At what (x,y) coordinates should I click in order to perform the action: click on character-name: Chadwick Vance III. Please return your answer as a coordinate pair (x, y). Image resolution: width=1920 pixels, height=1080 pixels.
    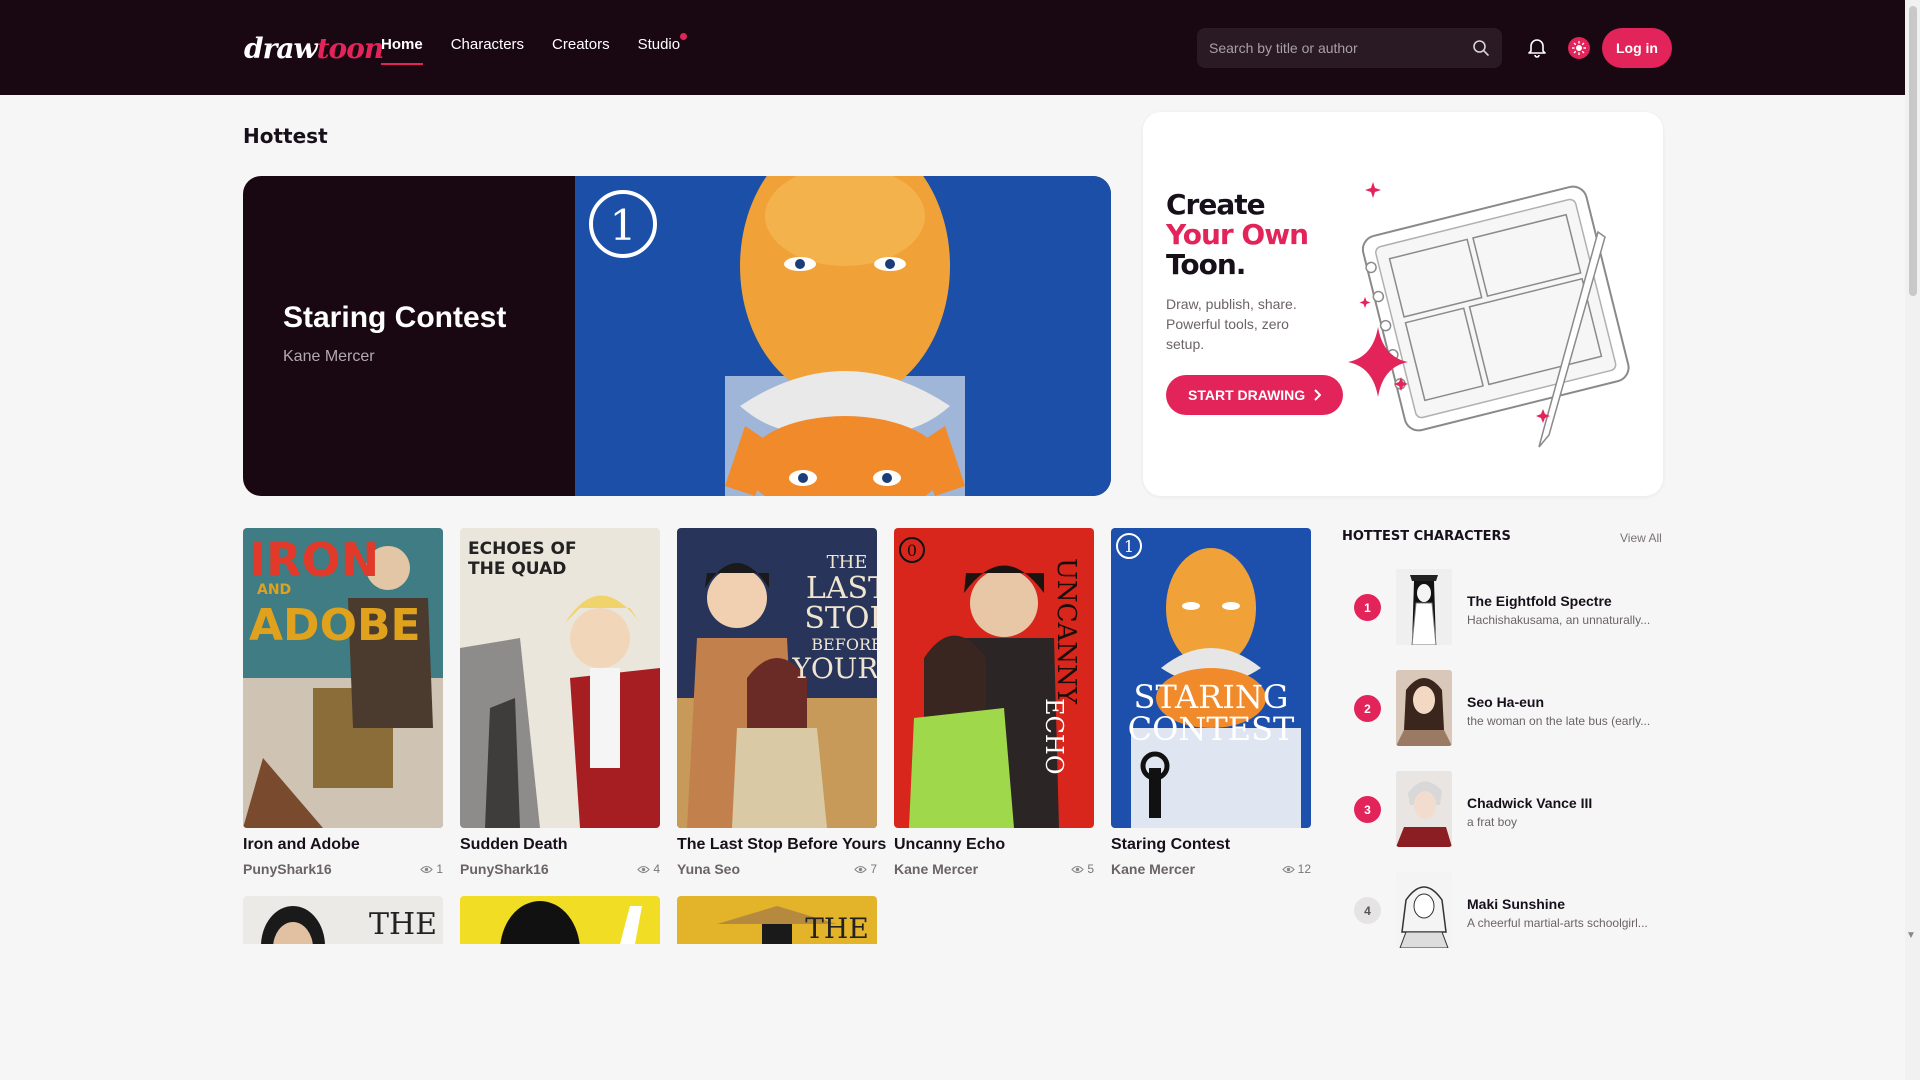
    Looking at the image, I should click on (1530, 803).